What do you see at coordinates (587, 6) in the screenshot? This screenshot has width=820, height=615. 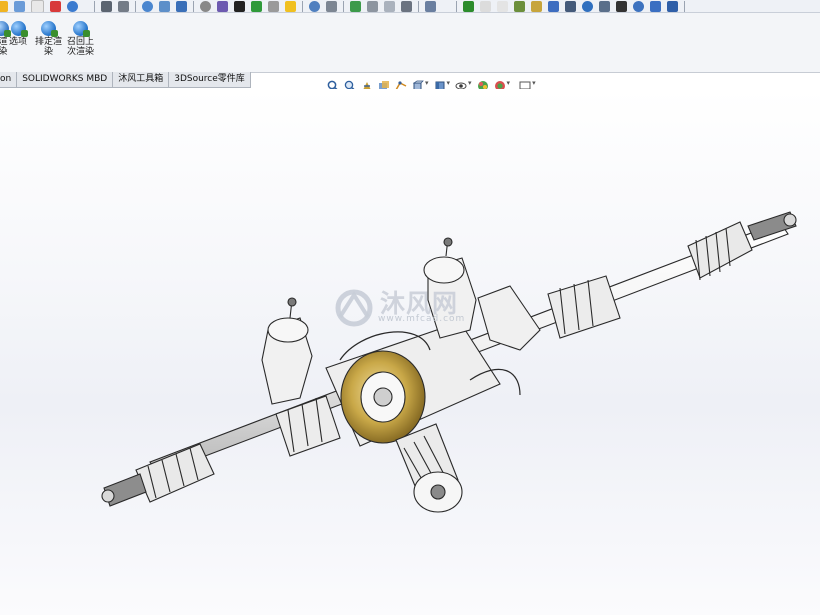 I see `globe-icon` at bounding box center [587, 6].